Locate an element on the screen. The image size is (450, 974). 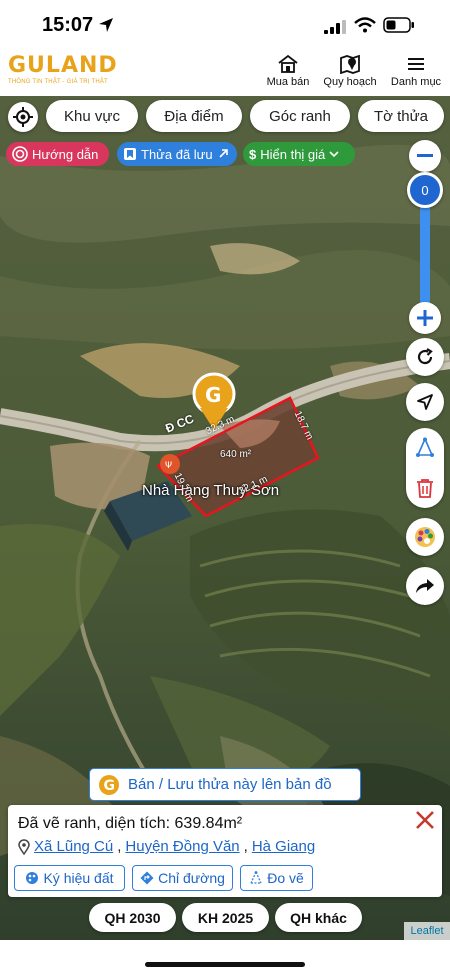
svg-text: Ψ is located at coordinates (168, 466).